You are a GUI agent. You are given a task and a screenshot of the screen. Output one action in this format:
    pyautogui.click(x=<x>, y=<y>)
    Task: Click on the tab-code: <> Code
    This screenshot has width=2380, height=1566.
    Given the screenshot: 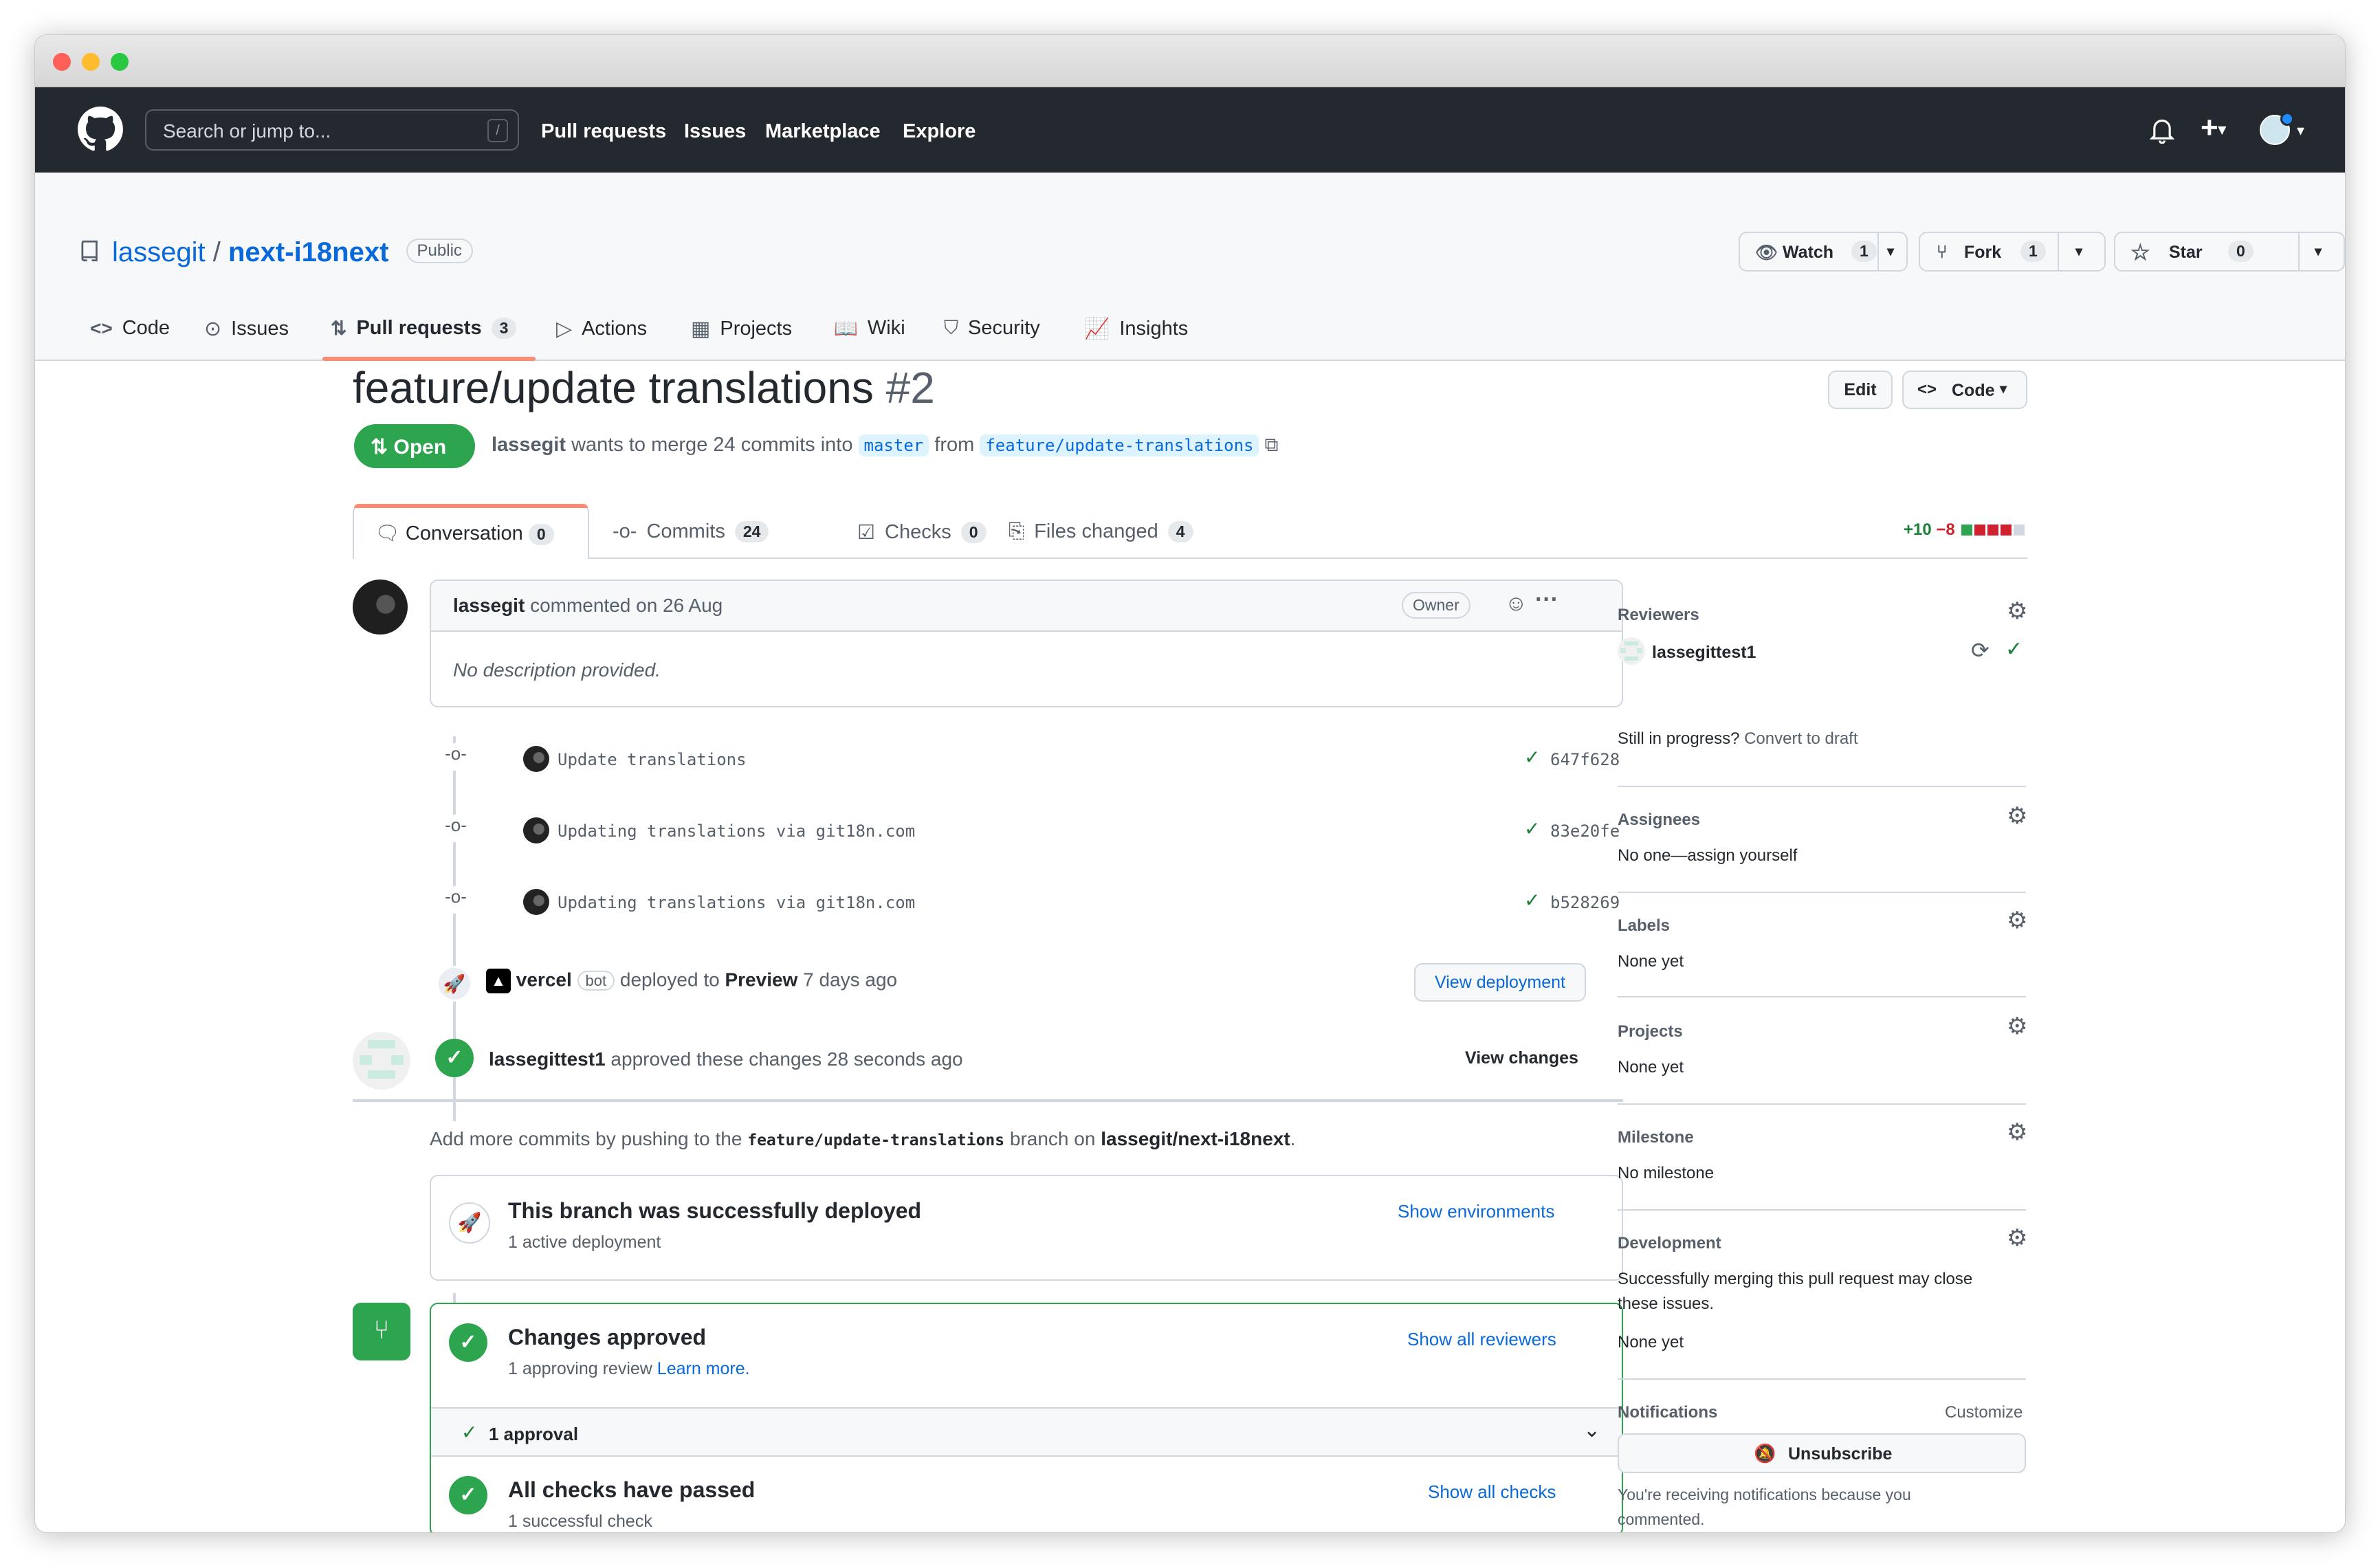 What is the action you would take?
    pyautogui.click(x=130, y=328)
    